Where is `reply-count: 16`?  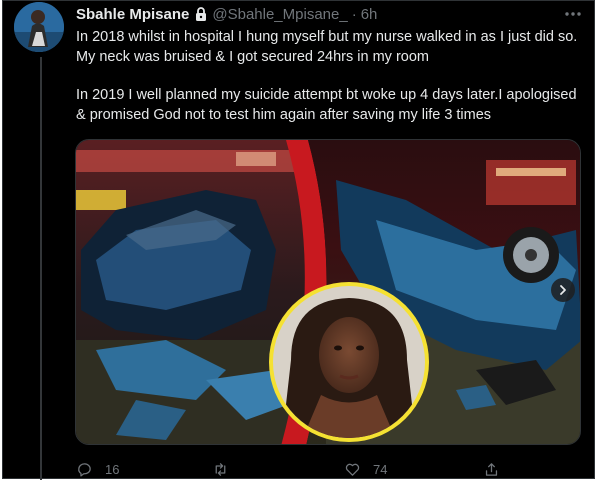
reply-count: 16 is located at coordinates (112, 469).